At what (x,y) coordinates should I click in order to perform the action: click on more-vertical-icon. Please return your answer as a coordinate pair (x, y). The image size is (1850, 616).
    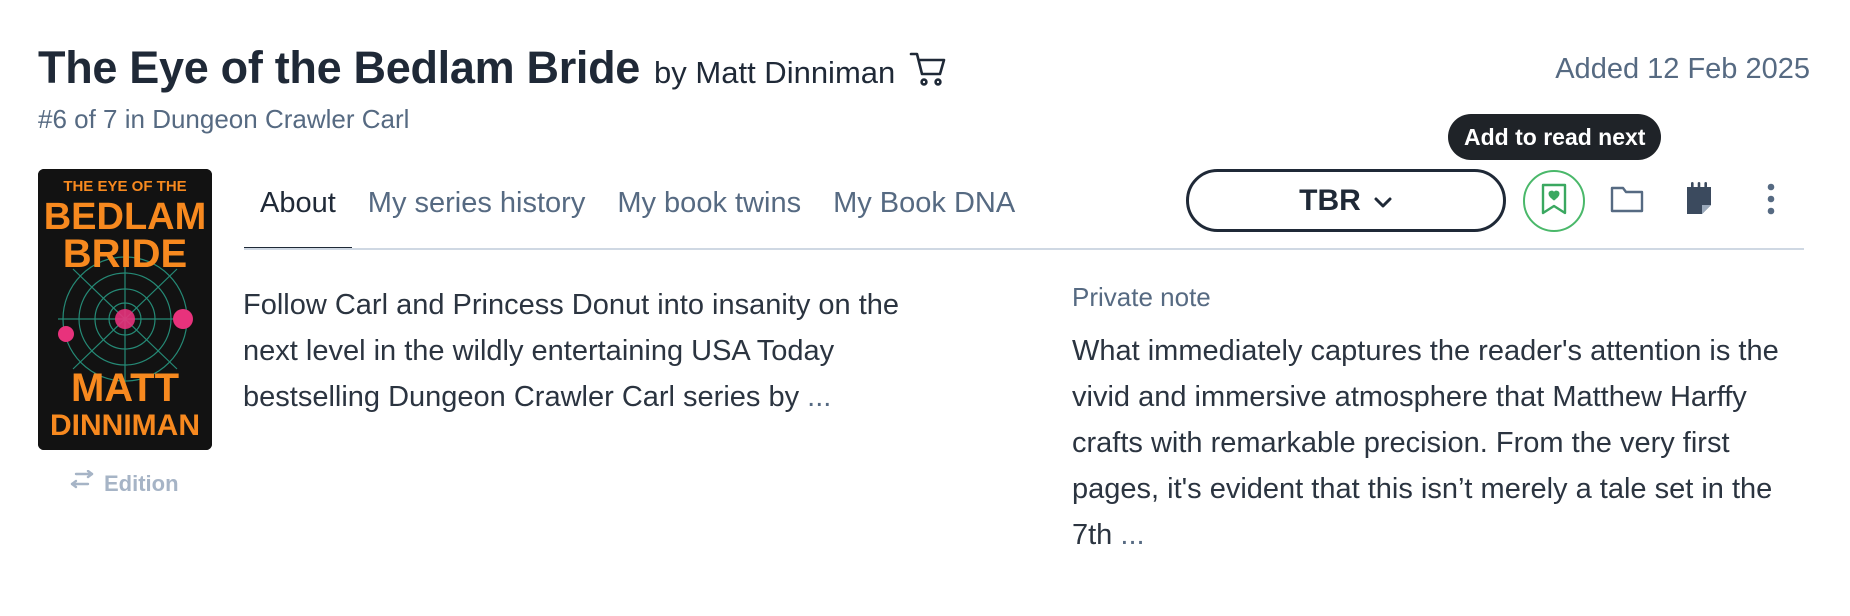
    Looking at the image, I should click on (1771, 201).